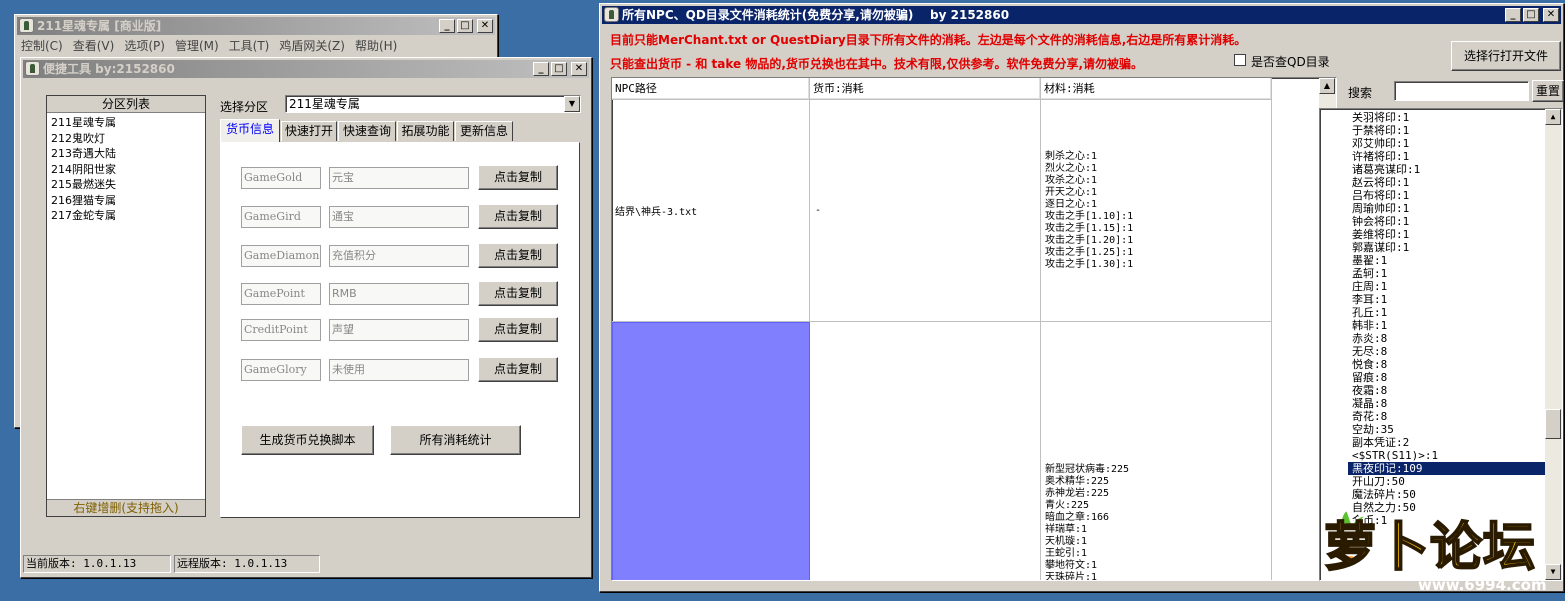 This screenshot has width=1565, height=601. Describe the element at coordinates (1447, 260) in the screenshot. I see `list-item: 墨翟:1` at that location.